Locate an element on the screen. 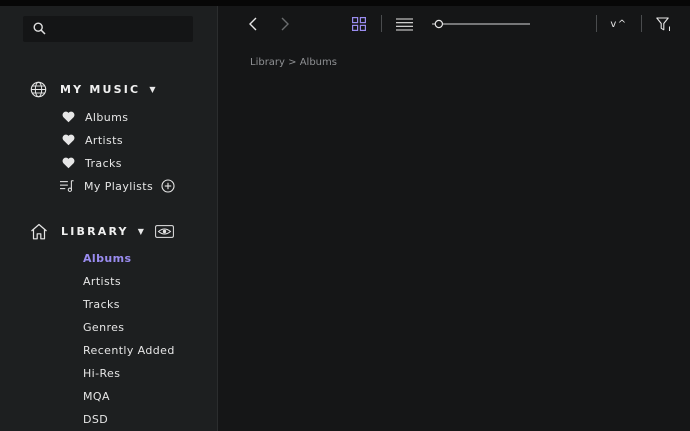  chevron-left-icon is located at coordinates (253, 24).